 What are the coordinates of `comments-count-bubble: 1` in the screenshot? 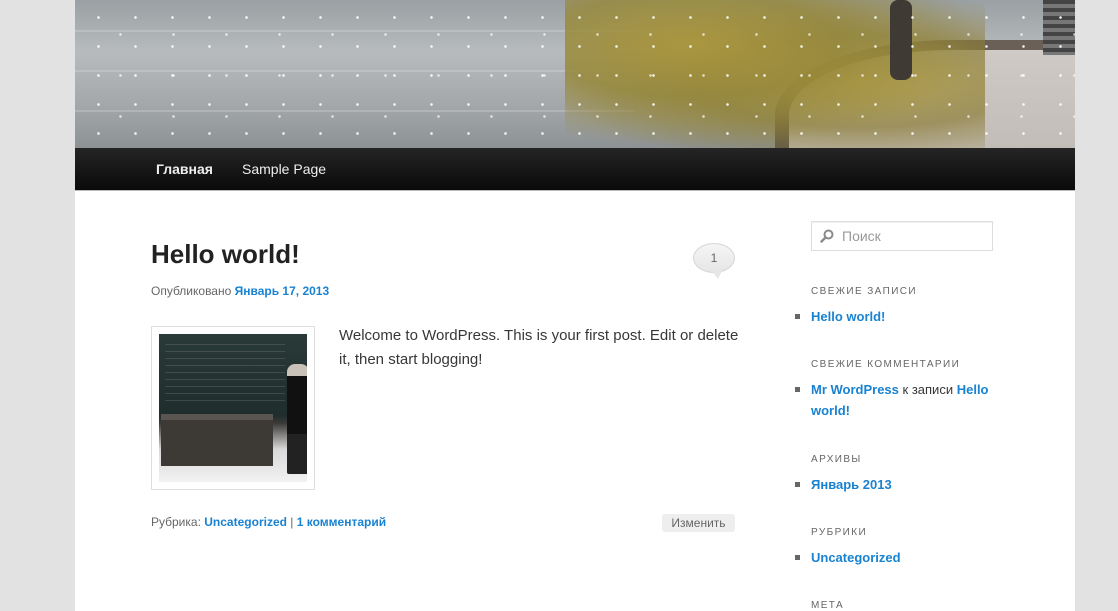 It's located at (714, 261).